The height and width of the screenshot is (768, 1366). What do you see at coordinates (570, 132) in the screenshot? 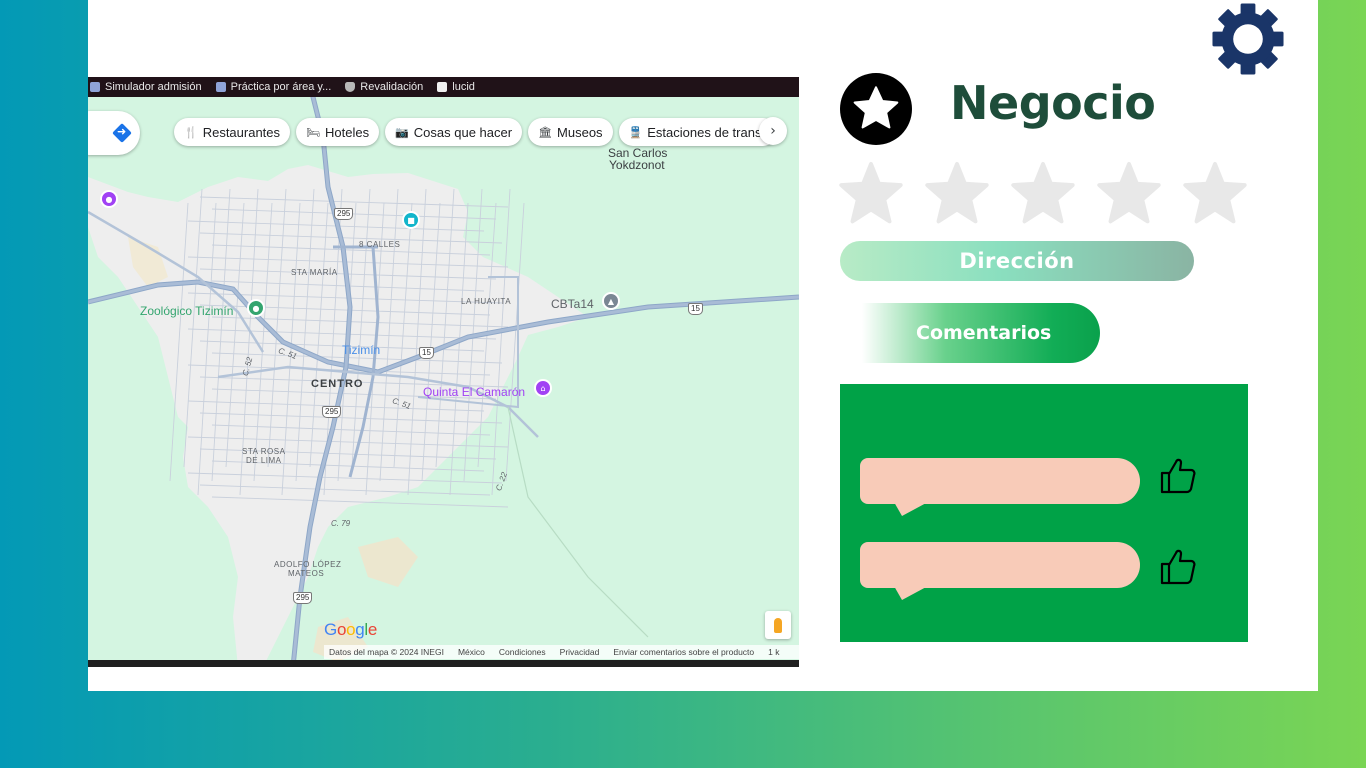
I see `chip-museos: 🏛 Museos` at bounding box center [570, 132].